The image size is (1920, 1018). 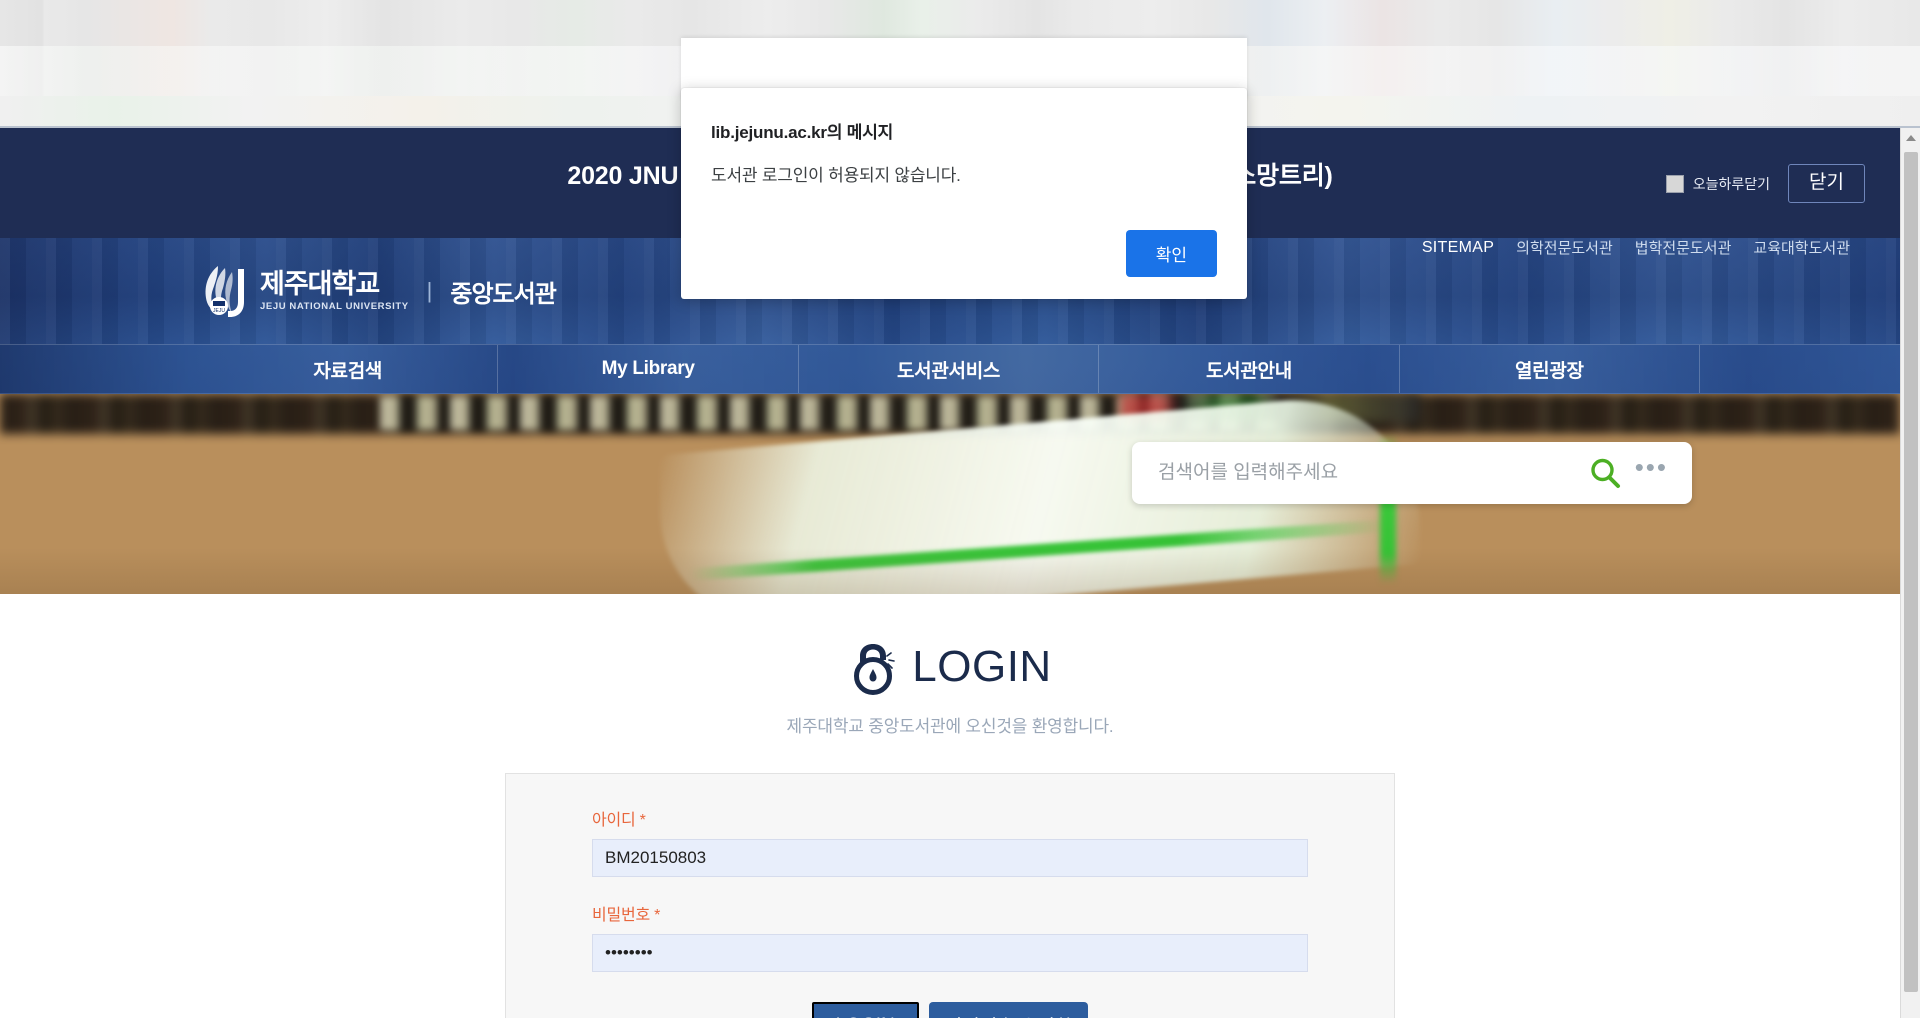 I want to click on login-heading: LOGIN, so click(x=950, y=667).